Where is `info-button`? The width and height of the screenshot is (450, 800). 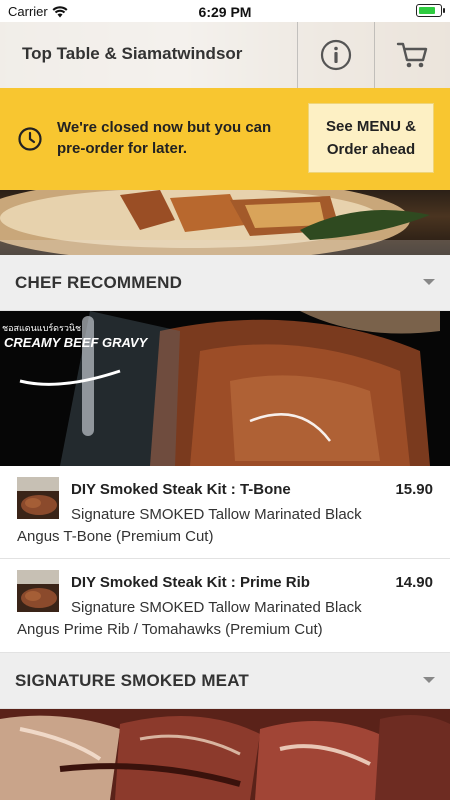 info-button is located at coordinates (335, 55).